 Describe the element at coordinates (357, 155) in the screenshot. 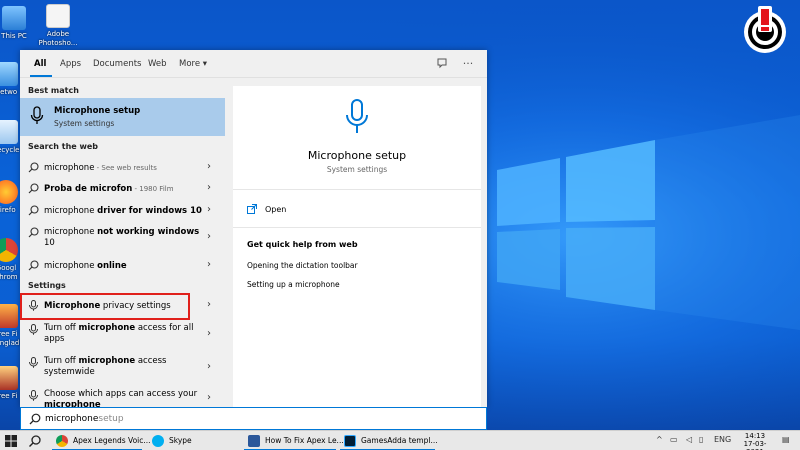

I see `preview-title: Microphone setup` at that location.